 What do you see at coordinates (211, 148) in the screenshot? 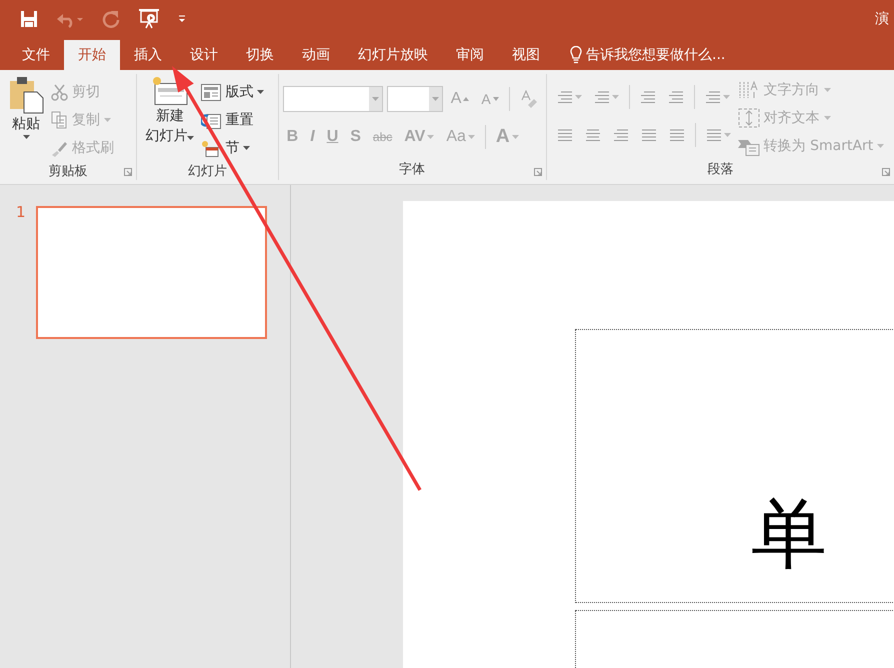
I see `section-icon` at bounding box center [211, 148].